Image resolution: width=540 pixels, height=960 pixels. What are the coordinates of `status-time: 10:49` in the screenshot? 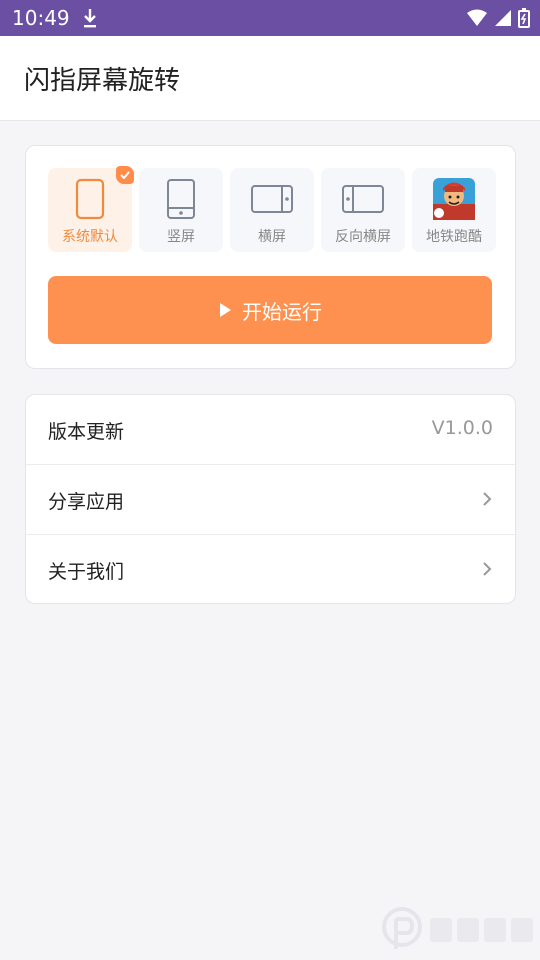 It's located at (41, 18).